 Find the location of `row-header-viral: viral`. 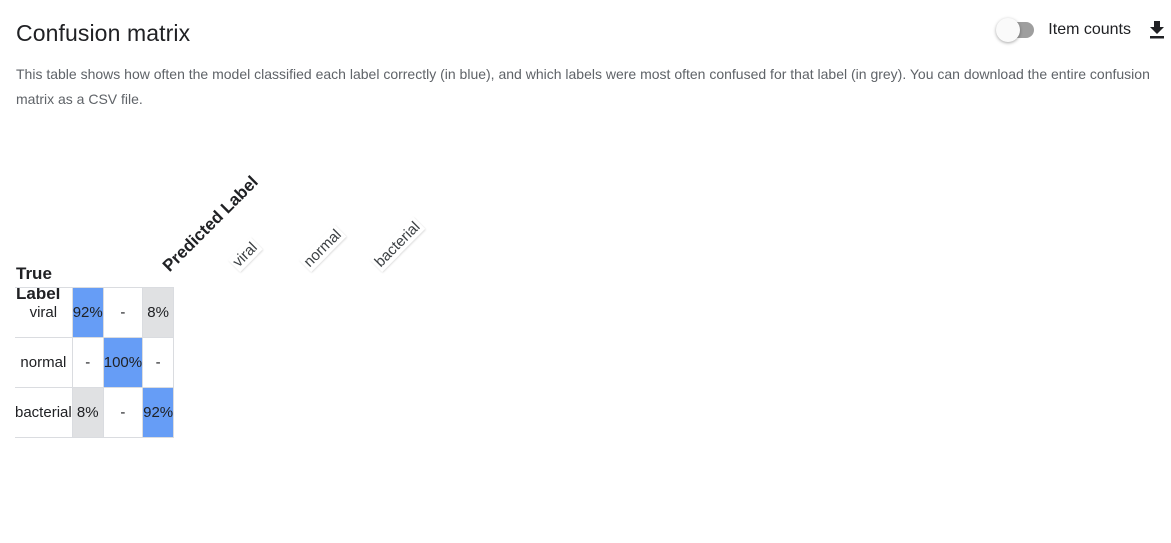

row-header-viral: viral is located at coordinates (44, 312).